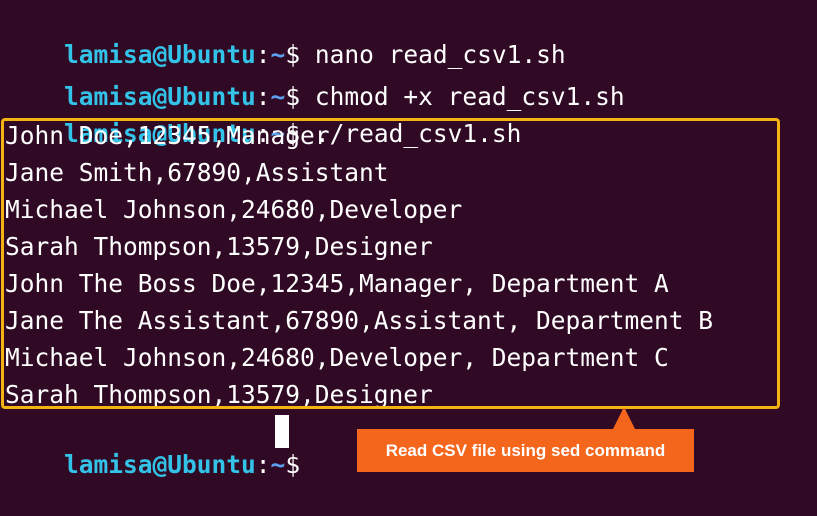 Image resolution: width=817 pixels, height=516 pixels. Describe the element at coordinates (285, 36) in the screenshot. I see `command-line: lamisa@Ubuntu:~$ nano read_csv1.sh` at that location.